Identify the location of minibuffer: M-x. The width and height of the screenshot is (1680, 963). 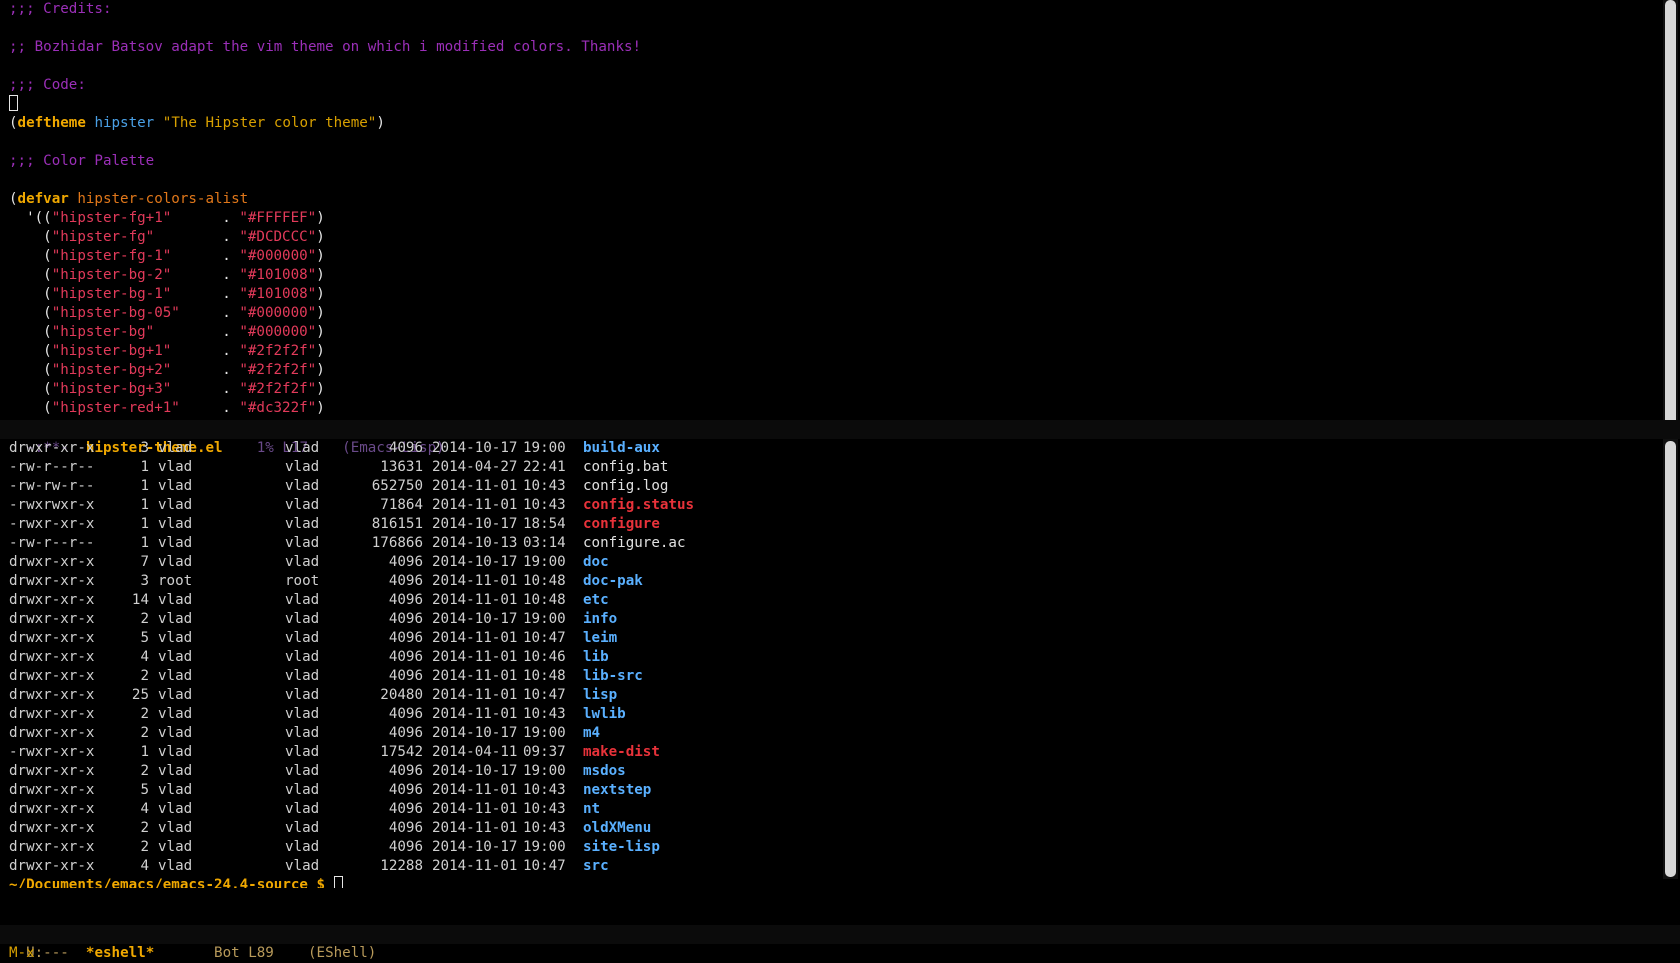
(22, 953).